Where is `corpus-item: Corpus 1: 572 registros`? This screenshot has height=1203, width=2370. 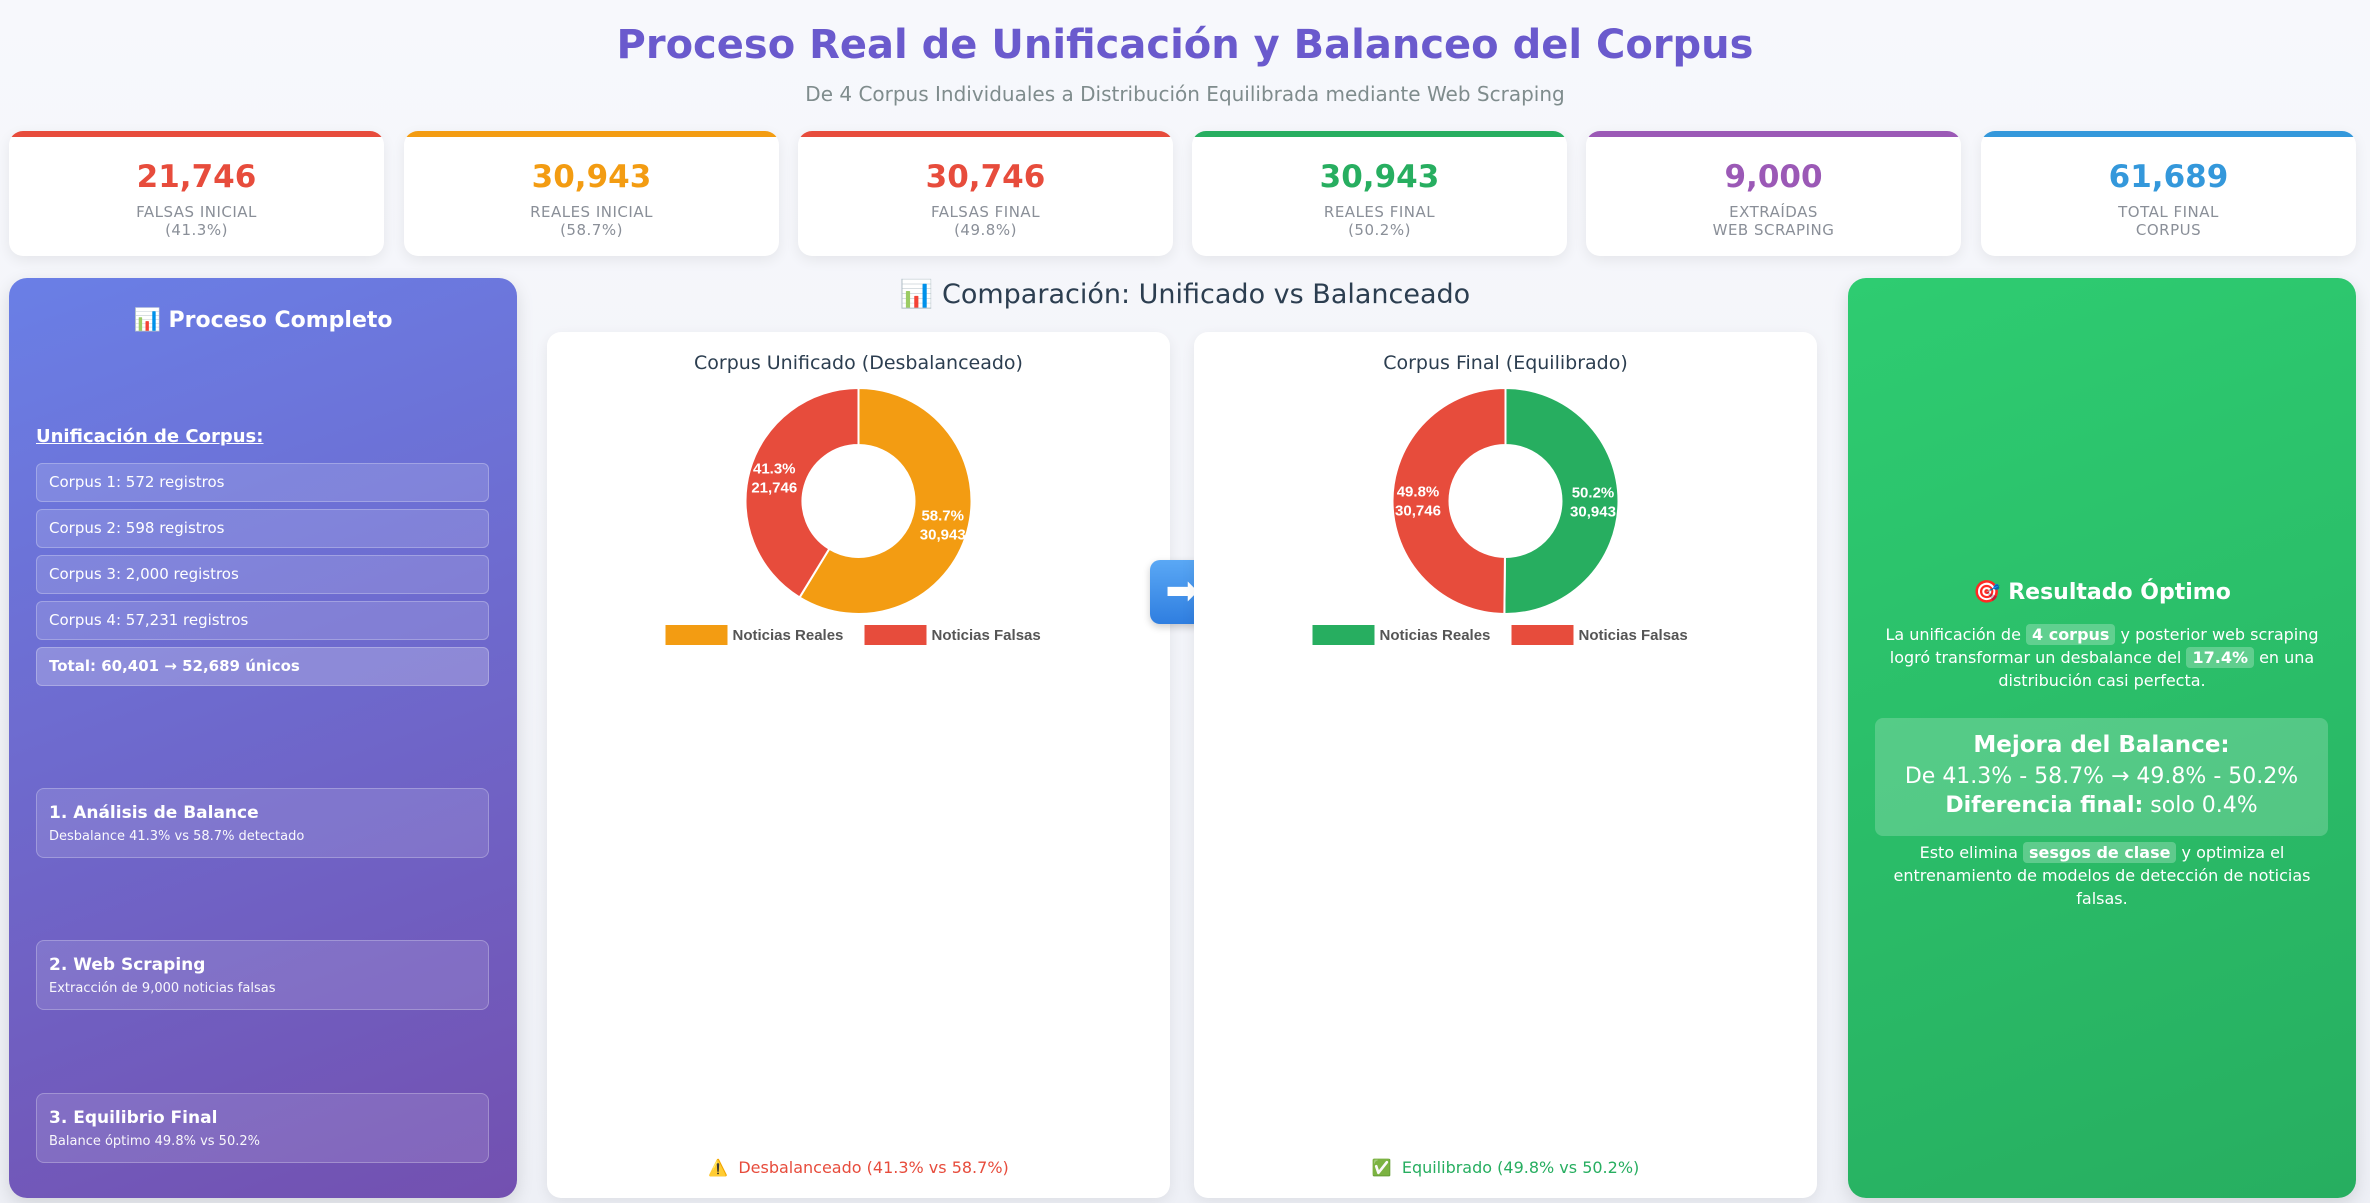
corpus-item: Corpus 1: 572 registros is located at coordinates (262, 482).